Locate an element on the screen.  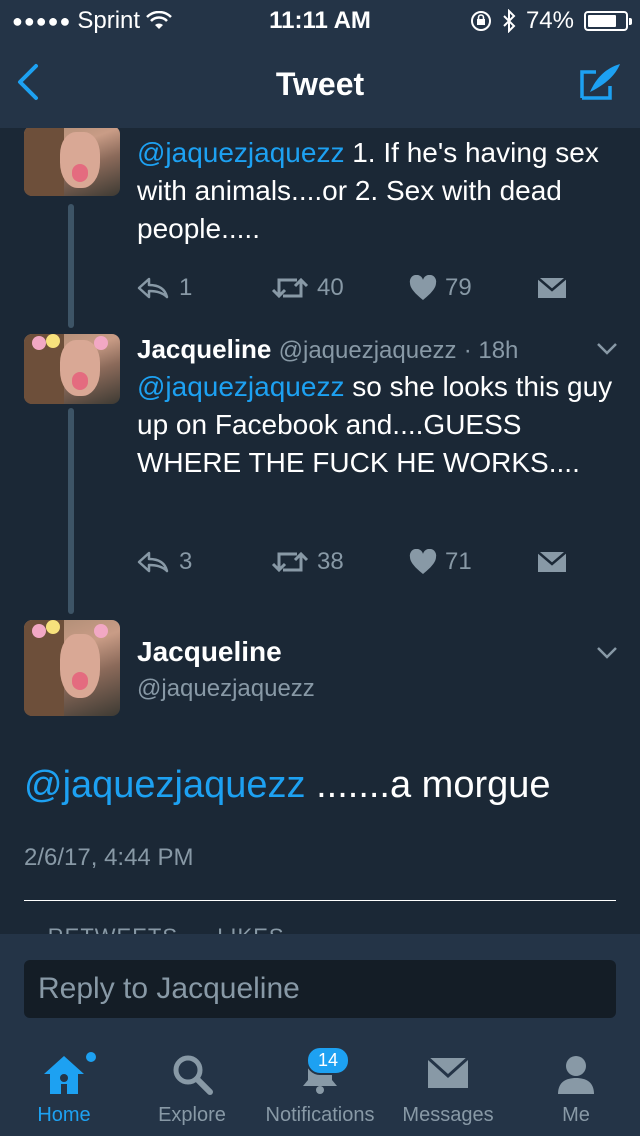
like-action: 71 is located at coordinates (473, 562).